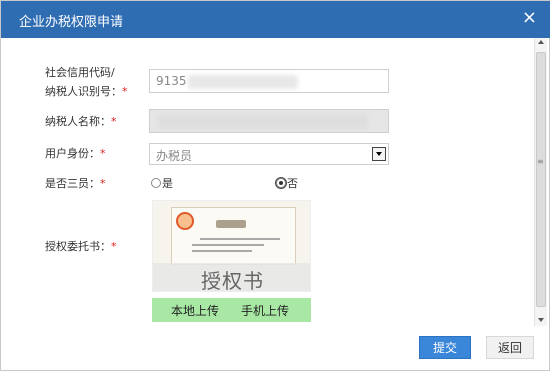 This screenshot has height=371, width=550. Describe the element at coordinates (540, 161) in the screenshot. I see `scroll-grip-icon: ≡` at that location.